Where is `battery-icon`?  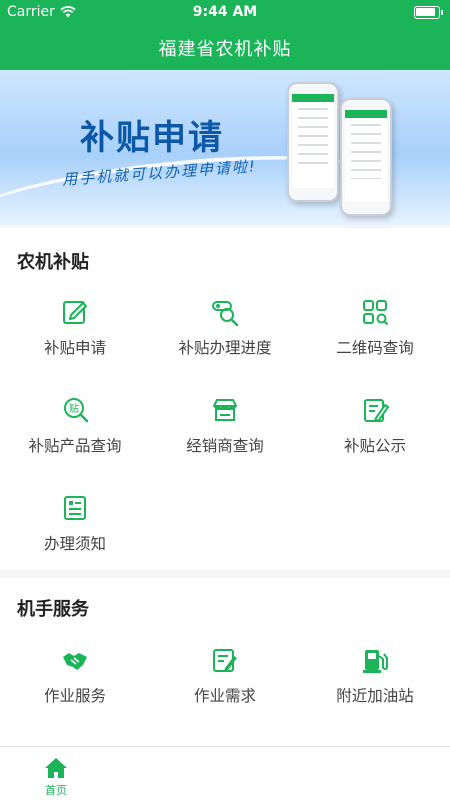 battery-icon is located at coordinates (428, 12).